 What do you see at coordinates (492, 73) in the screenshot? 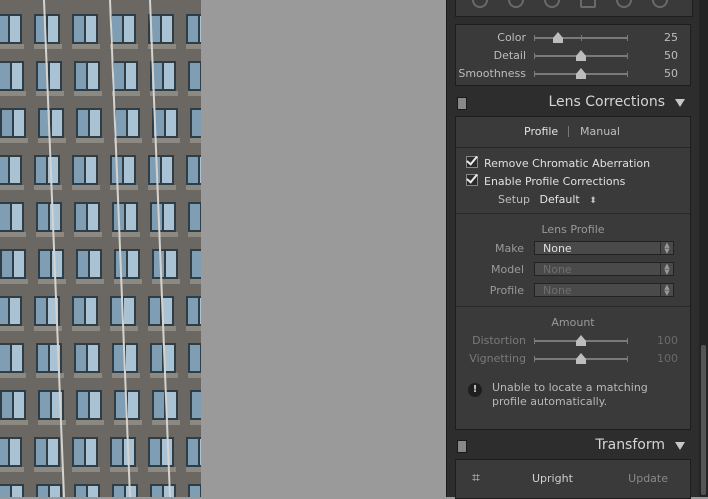
I see `slider-label: Smoothness` at bounding box center [492, 73].